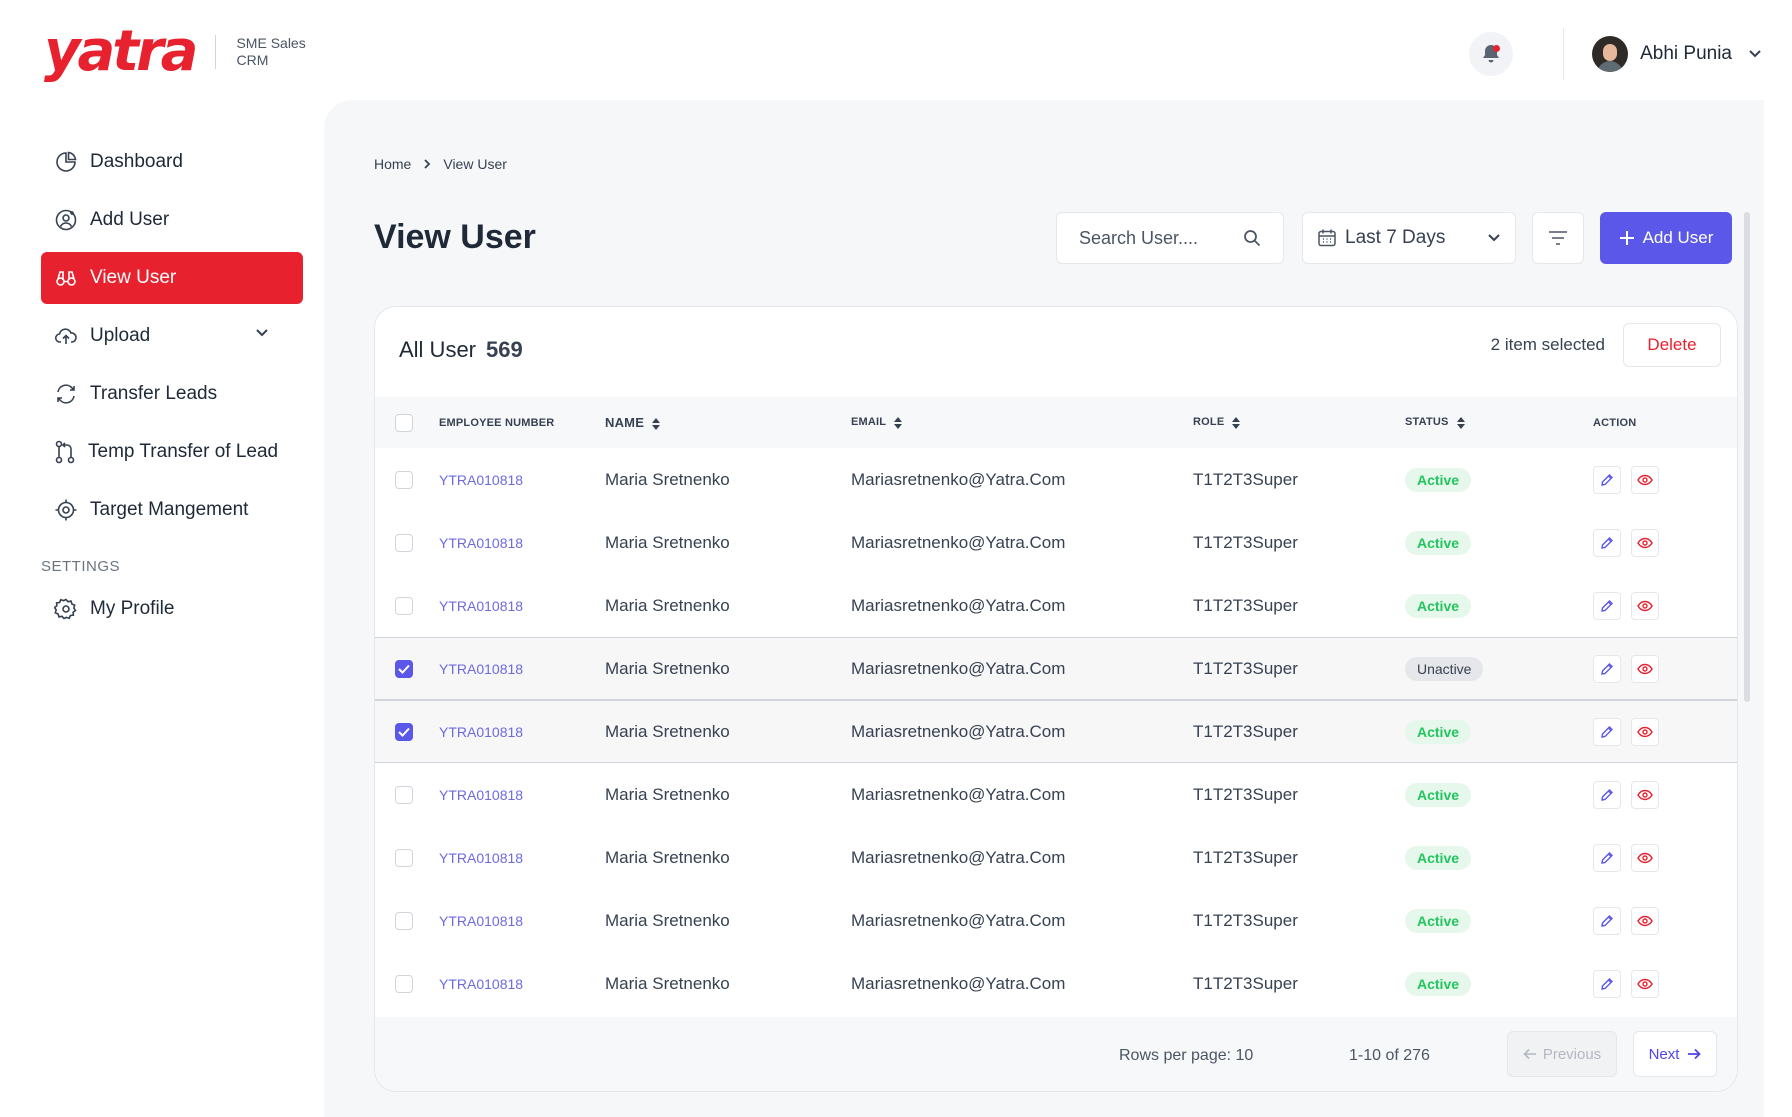  Describe the element at coordinates (172, 452) in the screenshot. I see `sidebar-item-temp-transfer: Temp Transfer of Lead` at that location.